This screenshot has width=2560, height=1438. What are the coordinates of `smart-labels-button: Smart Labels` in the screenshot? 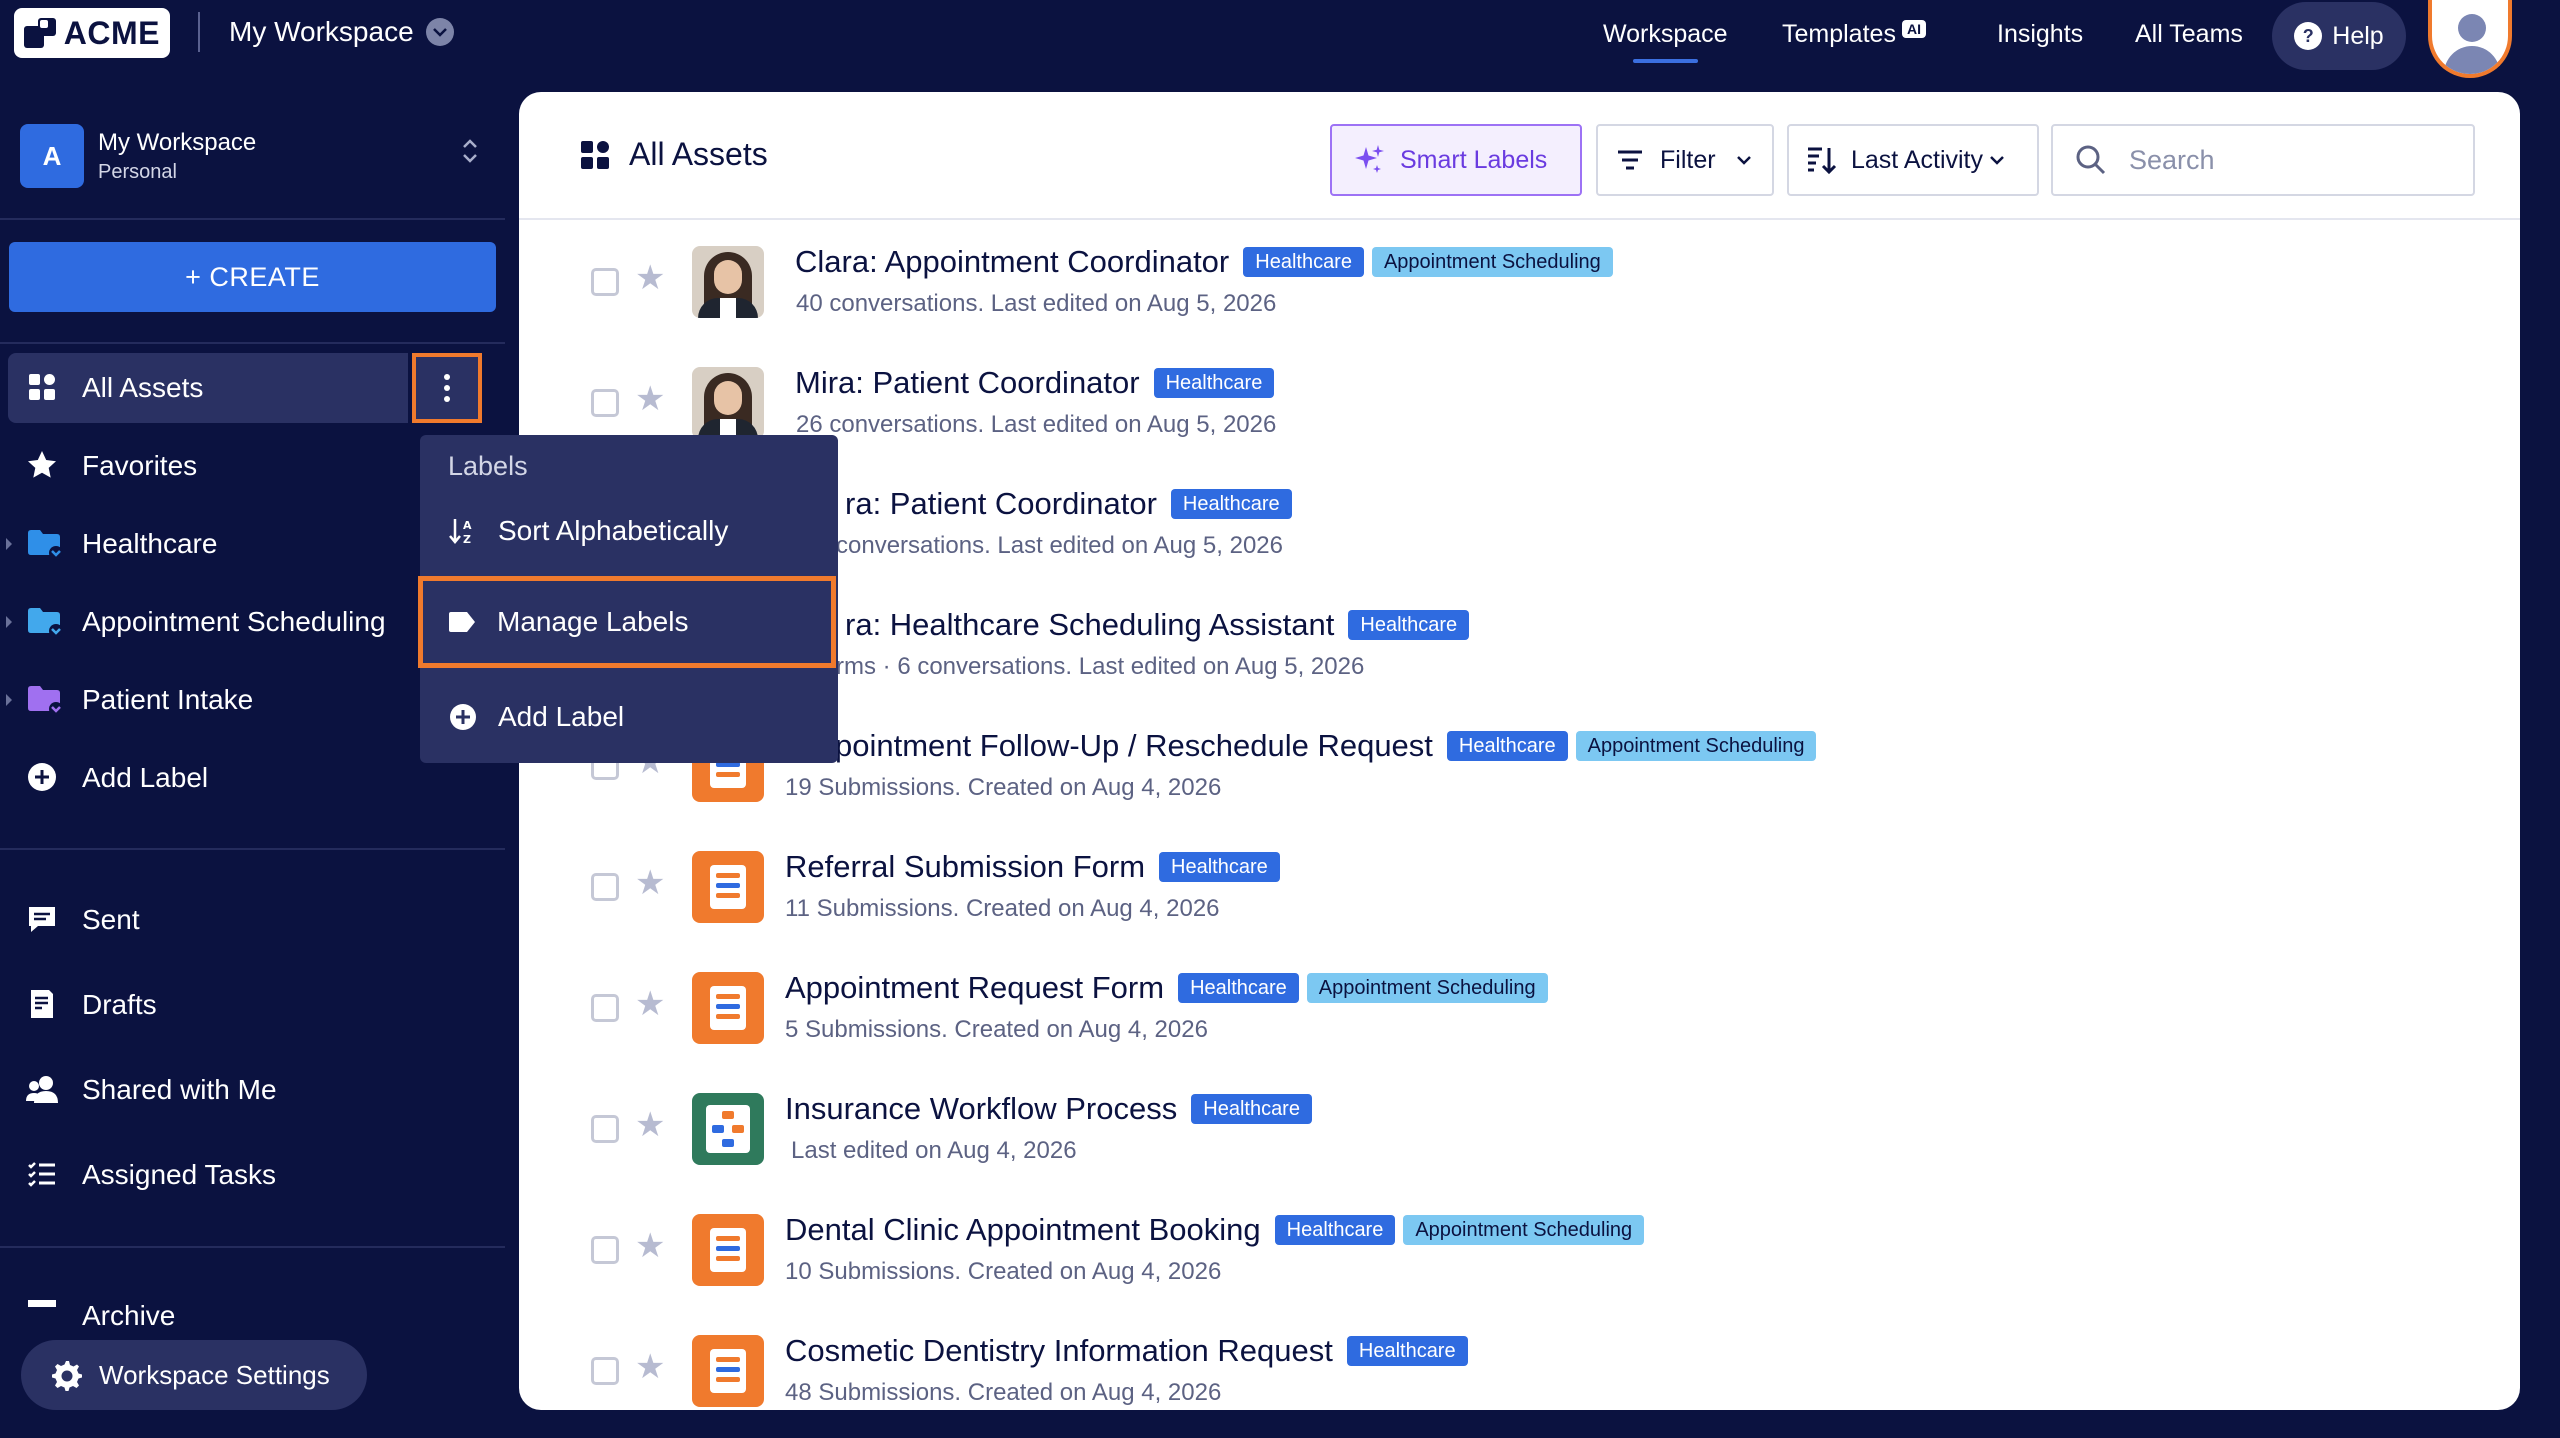 It's located at (1456, 160).